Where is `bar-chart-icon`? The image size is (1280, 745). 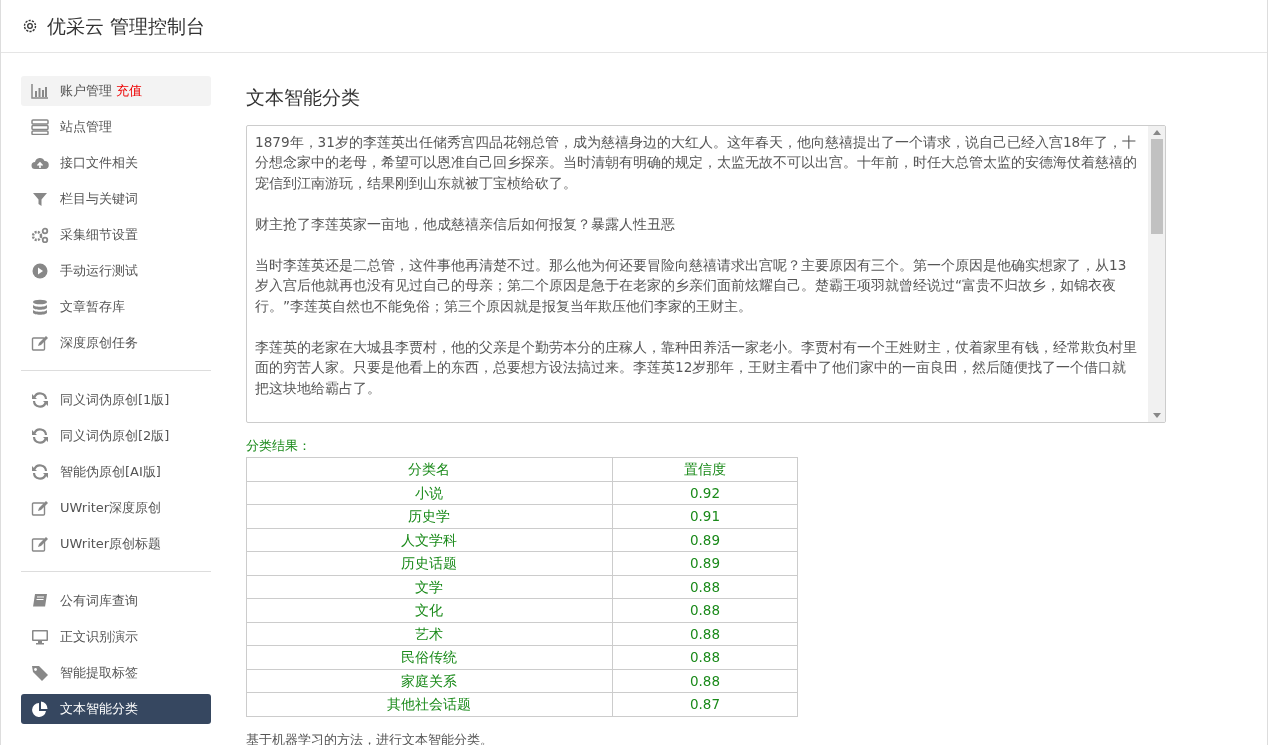
bar-chart-icon is located at coordinates (40, 91).